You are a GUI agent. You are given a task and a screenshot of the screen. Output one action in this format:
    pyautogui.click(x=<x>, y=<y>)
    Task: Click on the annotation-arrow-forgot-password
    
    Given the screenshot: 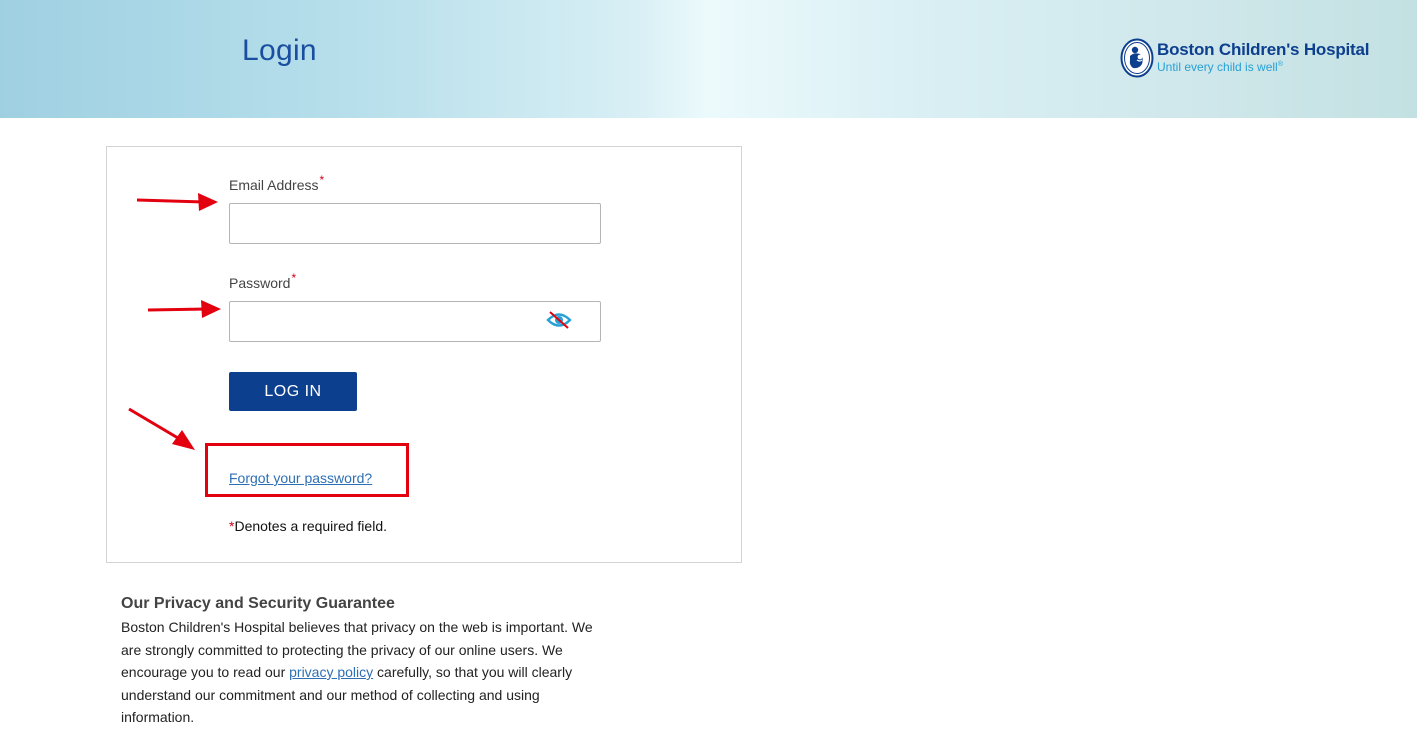 What is the action you would take?
    pyautogui.click(x=161, y=428)
    